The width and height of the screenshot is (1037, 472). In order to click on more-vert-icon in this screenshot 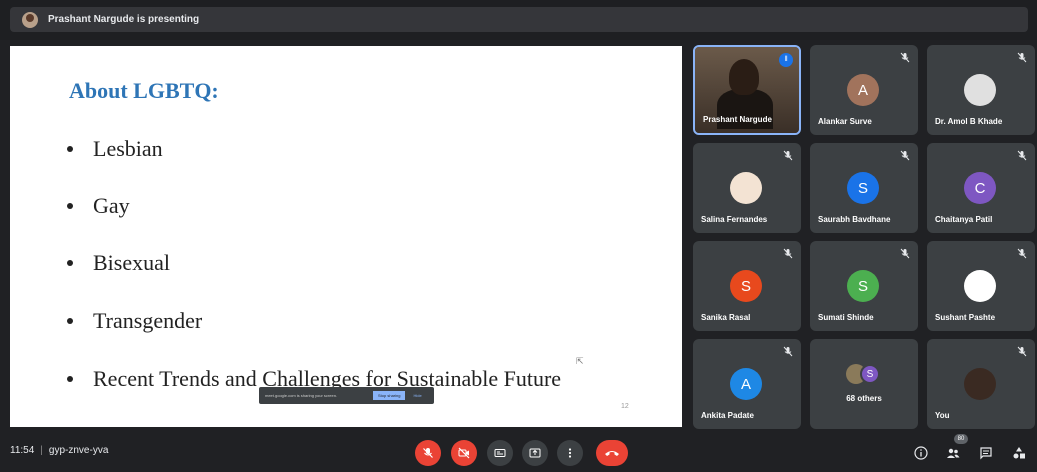, I will do `click(570, 453)`.